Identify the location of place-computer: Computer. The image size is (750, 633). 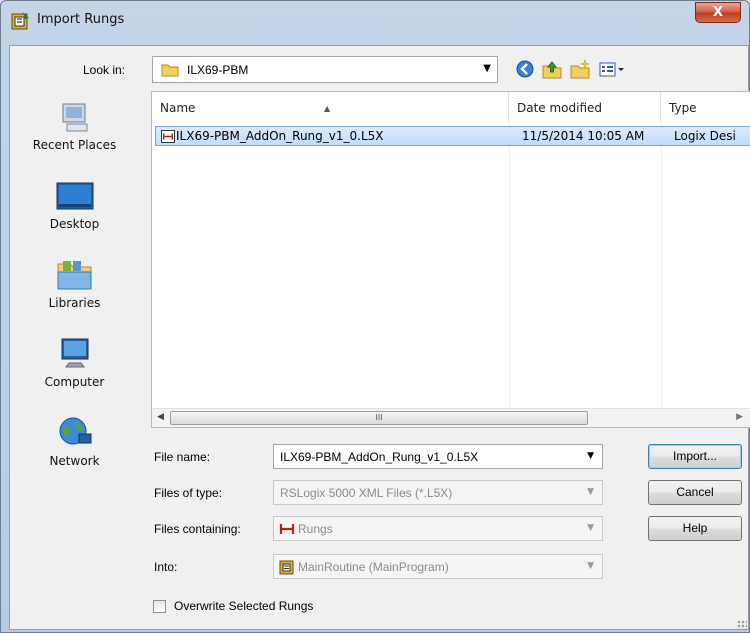
(74, 371).